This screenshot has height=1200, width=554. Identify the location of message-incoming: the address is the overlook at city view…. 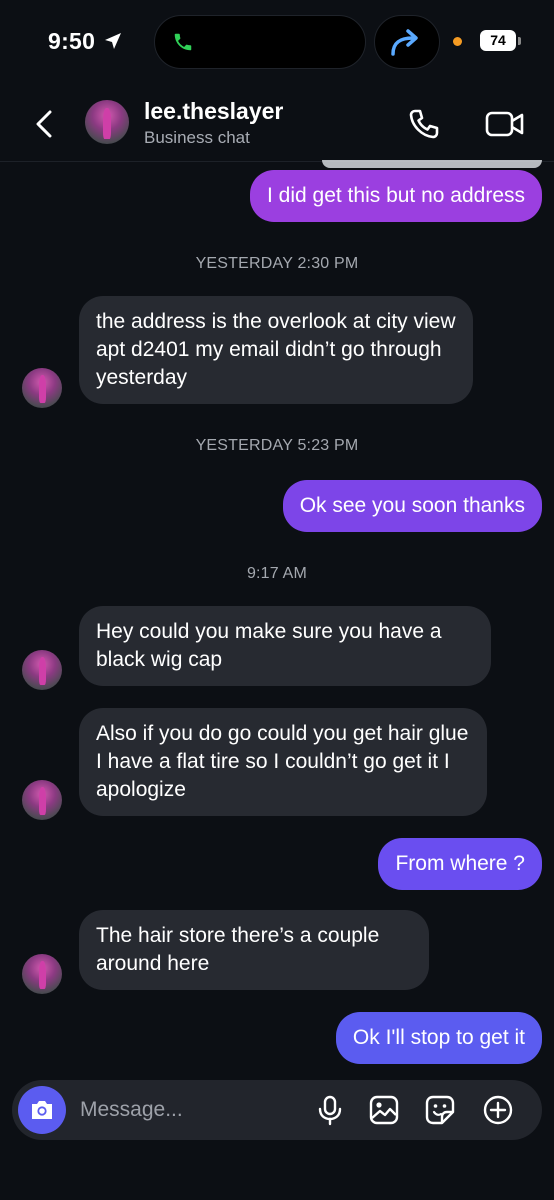
(276, 350).